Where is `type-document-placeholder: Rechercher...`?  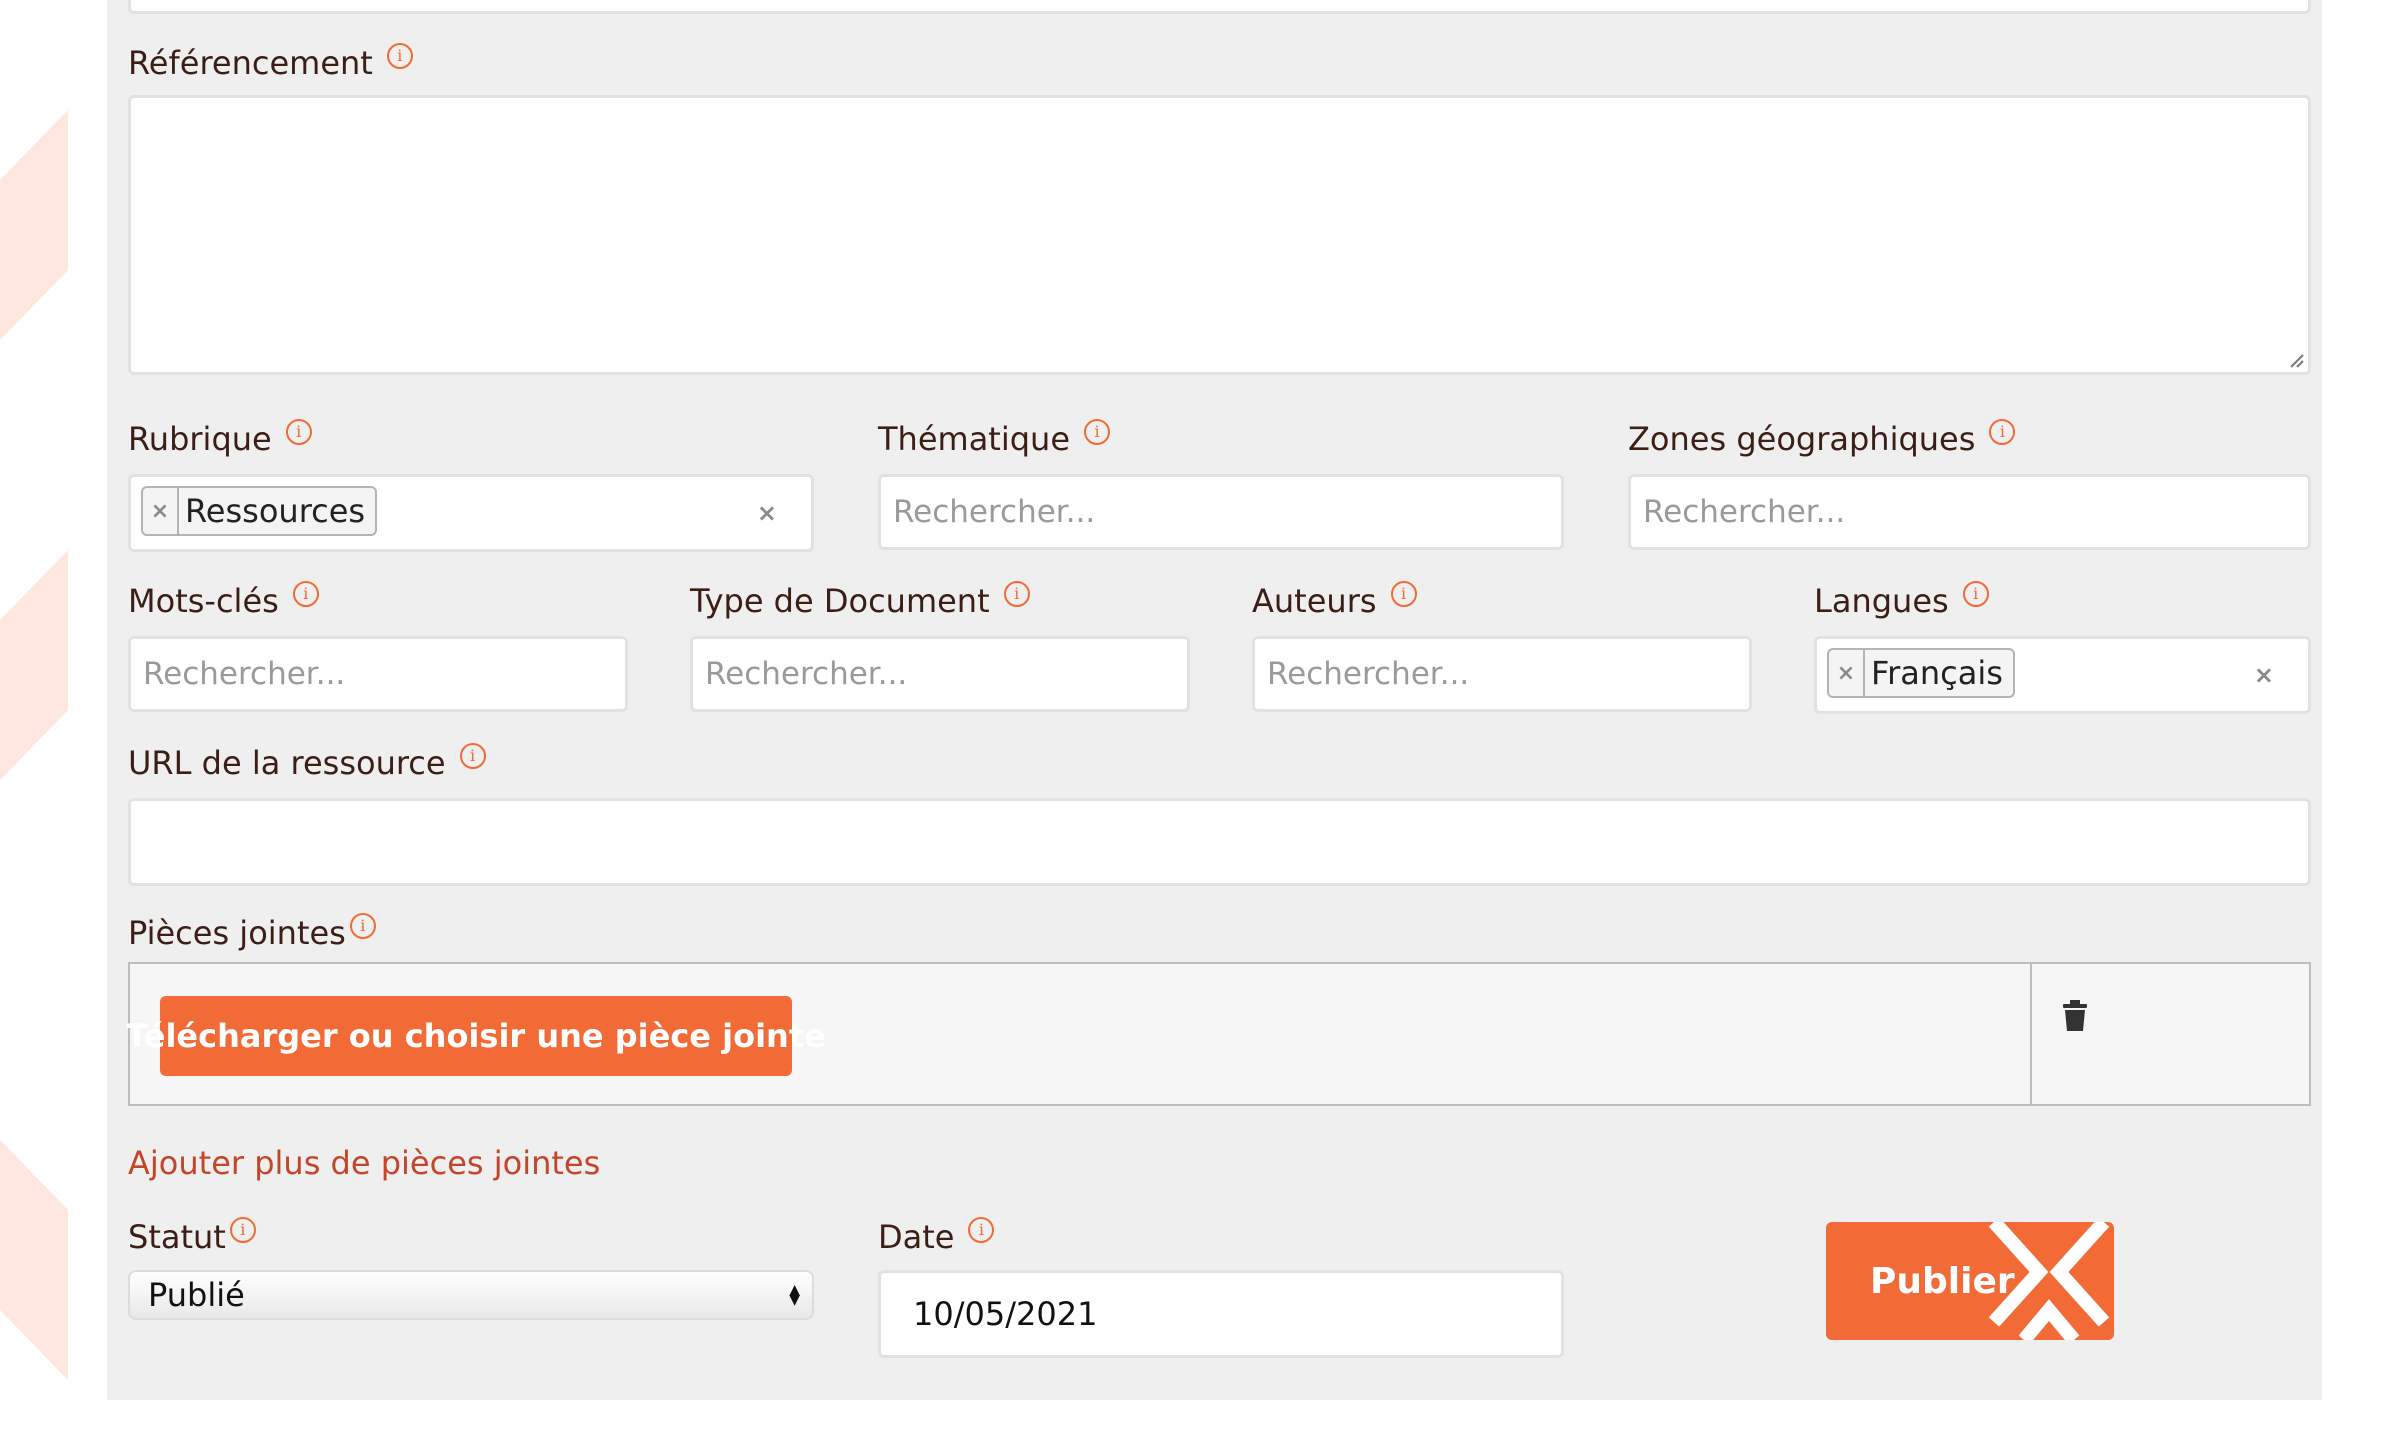
type-document-placeholder: Rechercher... is located at coordinates (806, 674).